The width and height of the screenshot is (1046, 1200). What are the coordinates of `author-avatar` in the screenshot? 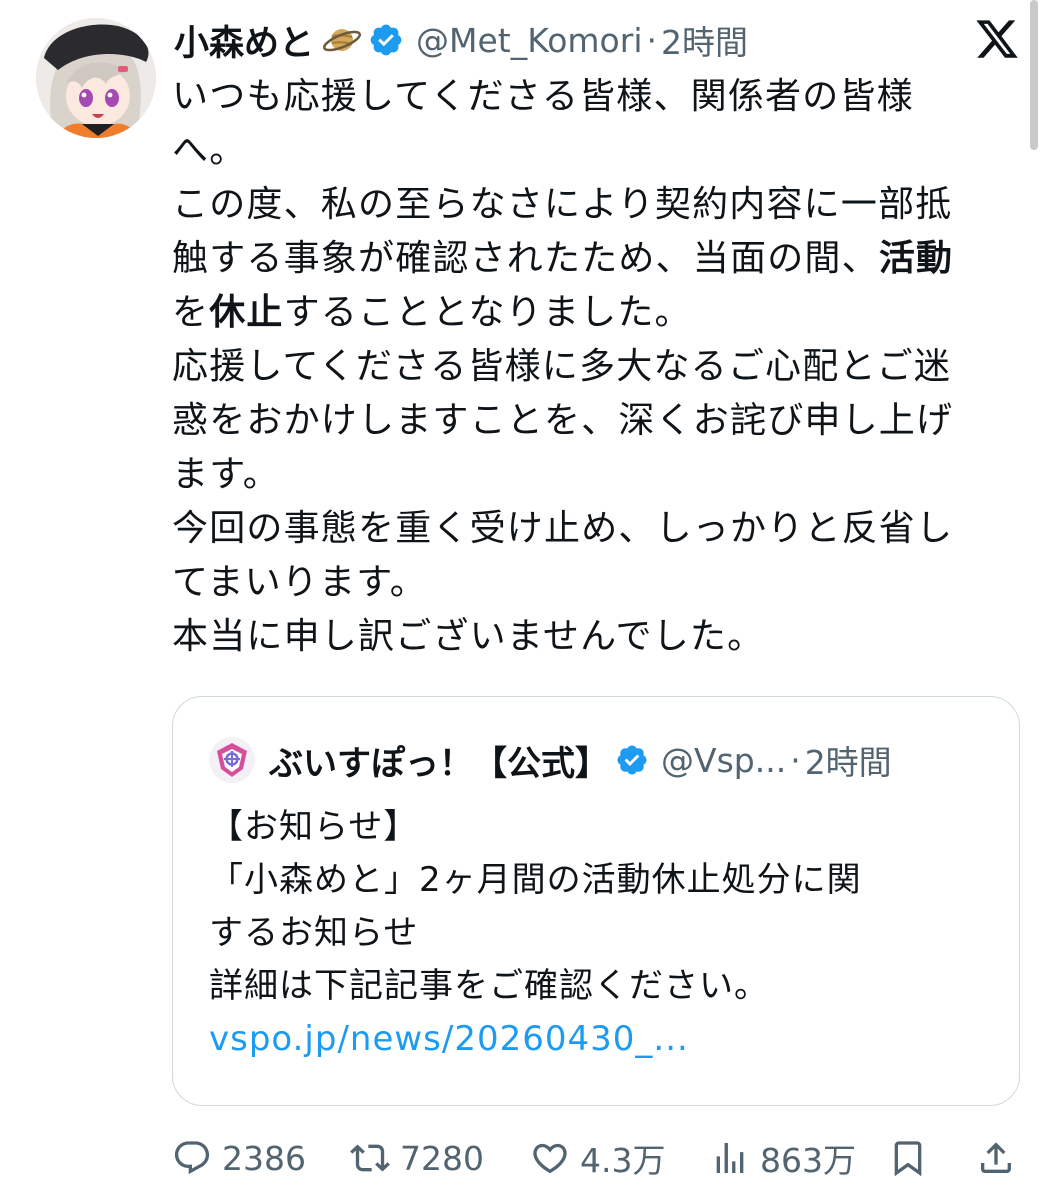 It's located at (96, 78).